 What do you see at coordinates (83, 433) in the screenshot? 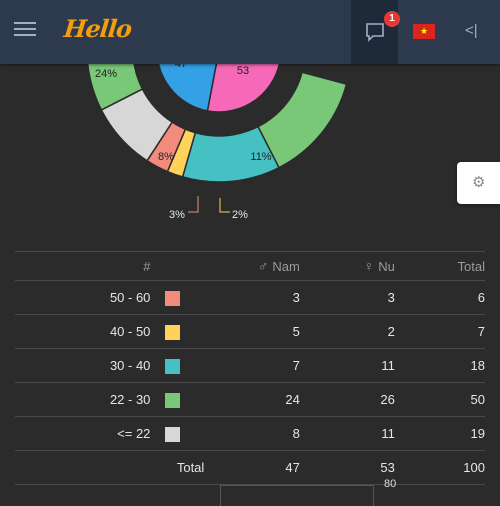
I see `row-label: <= 22` at bounding box center [83, 433].